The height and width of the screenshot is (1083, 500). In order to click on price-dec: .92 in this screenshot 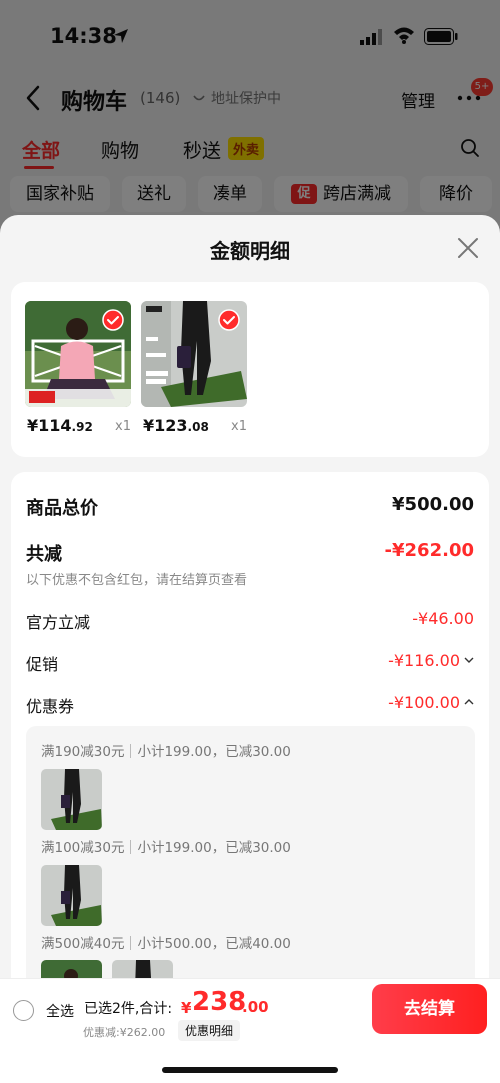, I will do `click(82, 427)`.